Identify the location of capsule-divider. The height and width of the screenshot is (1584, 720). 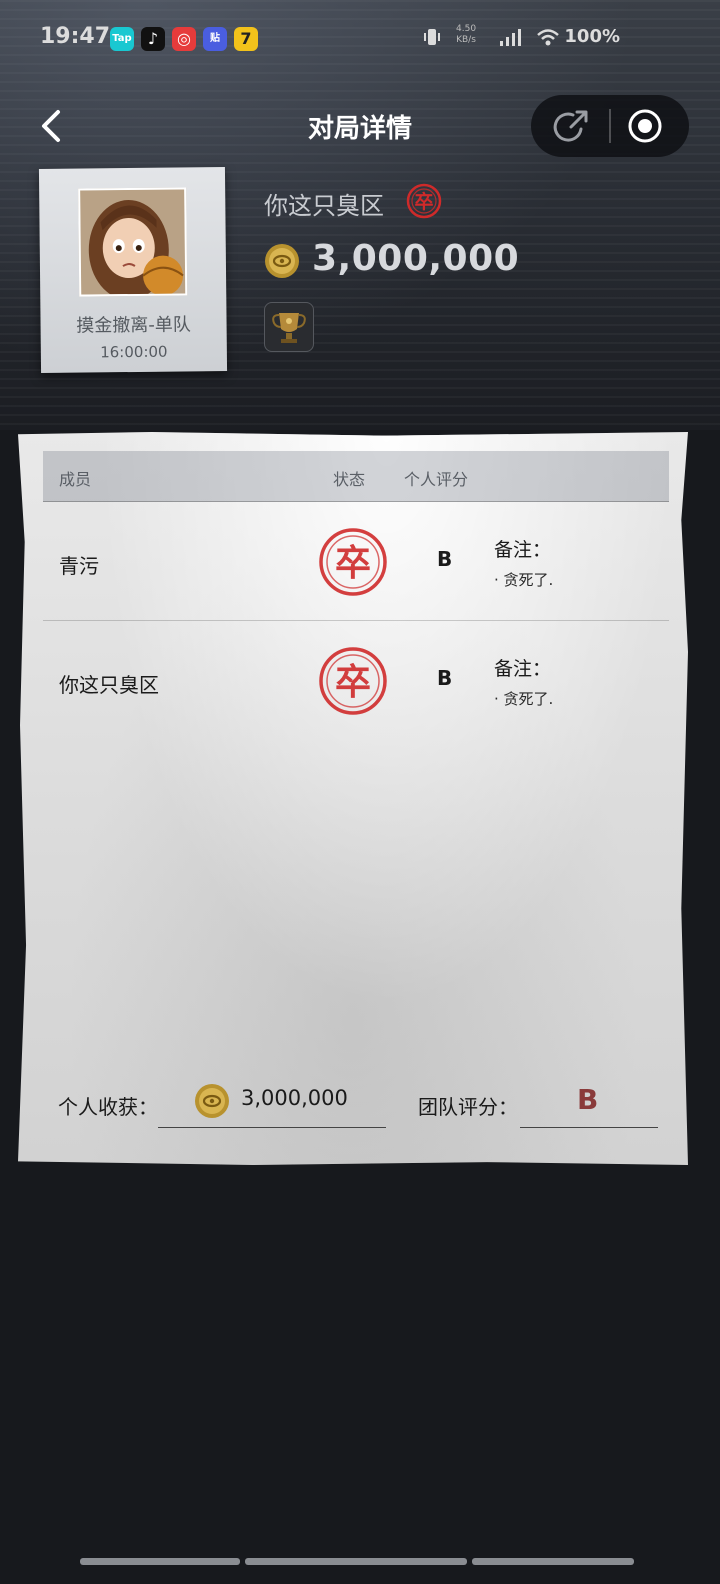
(610, 126).